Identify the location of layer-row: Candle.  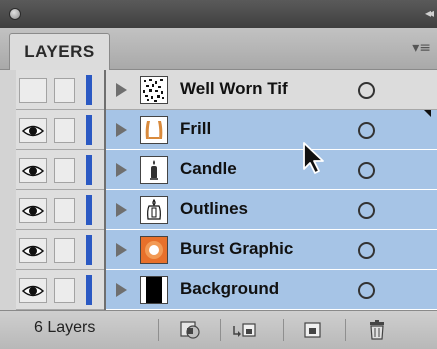
(218, 170).